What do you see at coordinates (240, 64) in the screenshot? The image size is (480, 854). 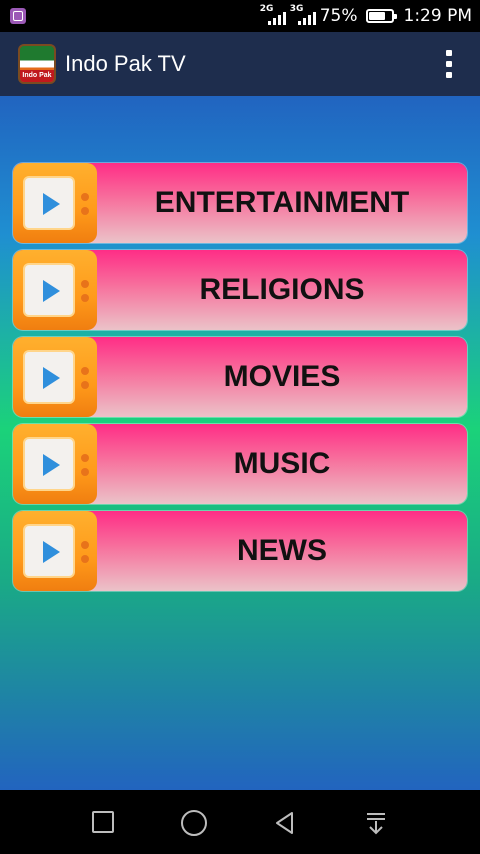 I see `app-bar: Indo Pak TV Indo Pak TV` at bounding box center [240, 64].